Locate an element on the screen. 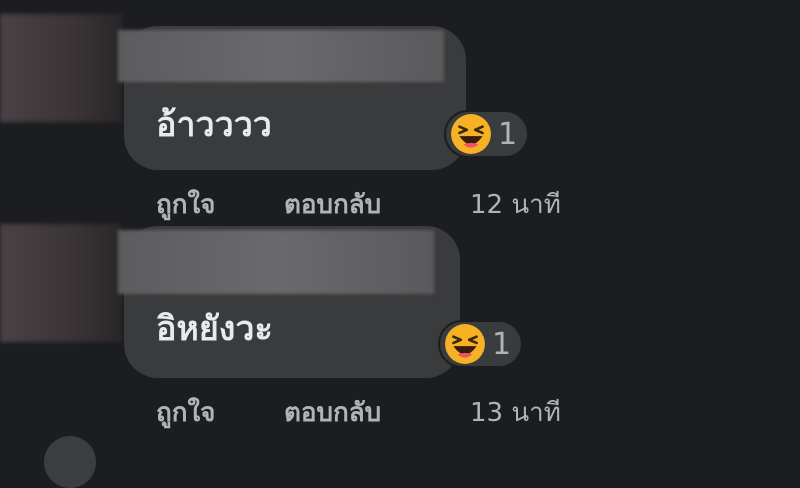 The height and width of the screenshot is (488, 800). timestamp-link: 12 นาที is located at coordinates (515, 204).